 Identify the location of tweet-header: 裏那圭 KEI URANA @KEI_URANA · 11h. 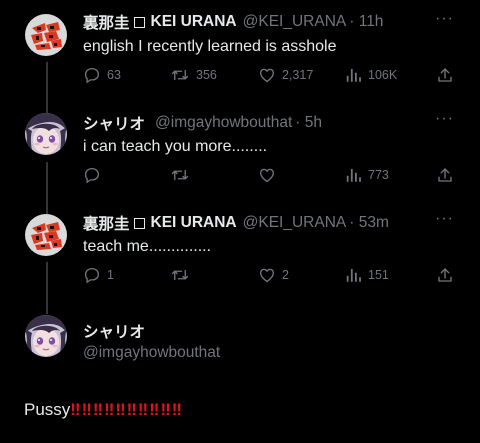
(268, 22).